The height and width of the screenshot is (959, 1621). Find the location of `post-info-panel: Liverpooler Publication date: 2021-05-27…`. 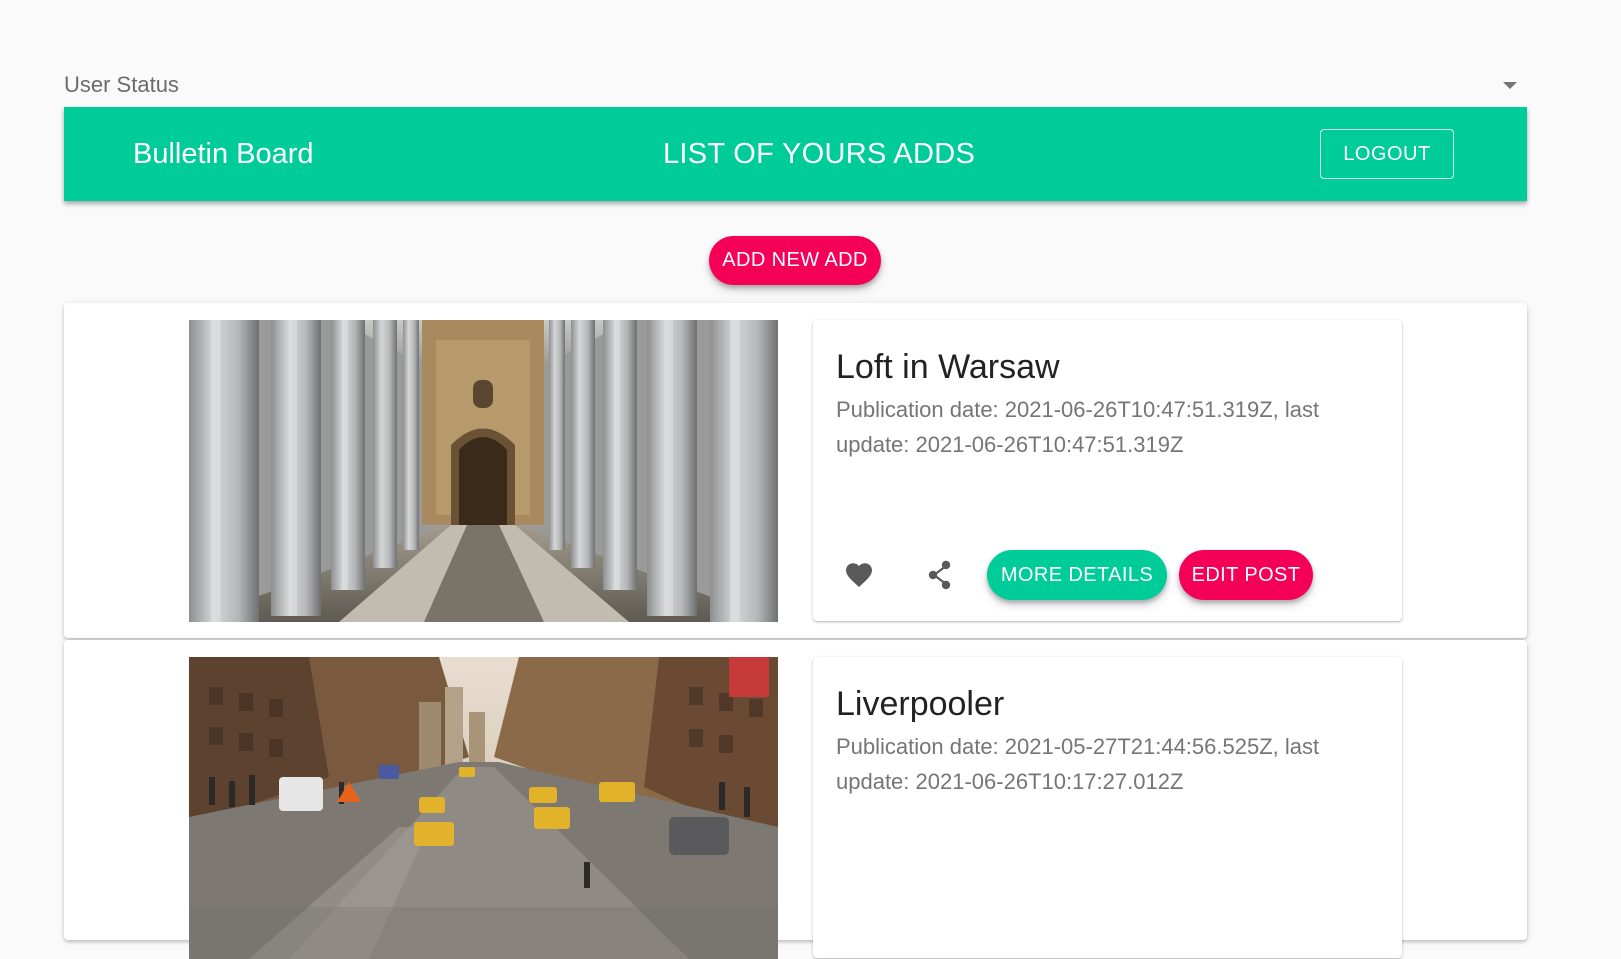

post-info-panel: Liverpooler Publication date: 2021-05-27… is located at coordinates (1107, 807).